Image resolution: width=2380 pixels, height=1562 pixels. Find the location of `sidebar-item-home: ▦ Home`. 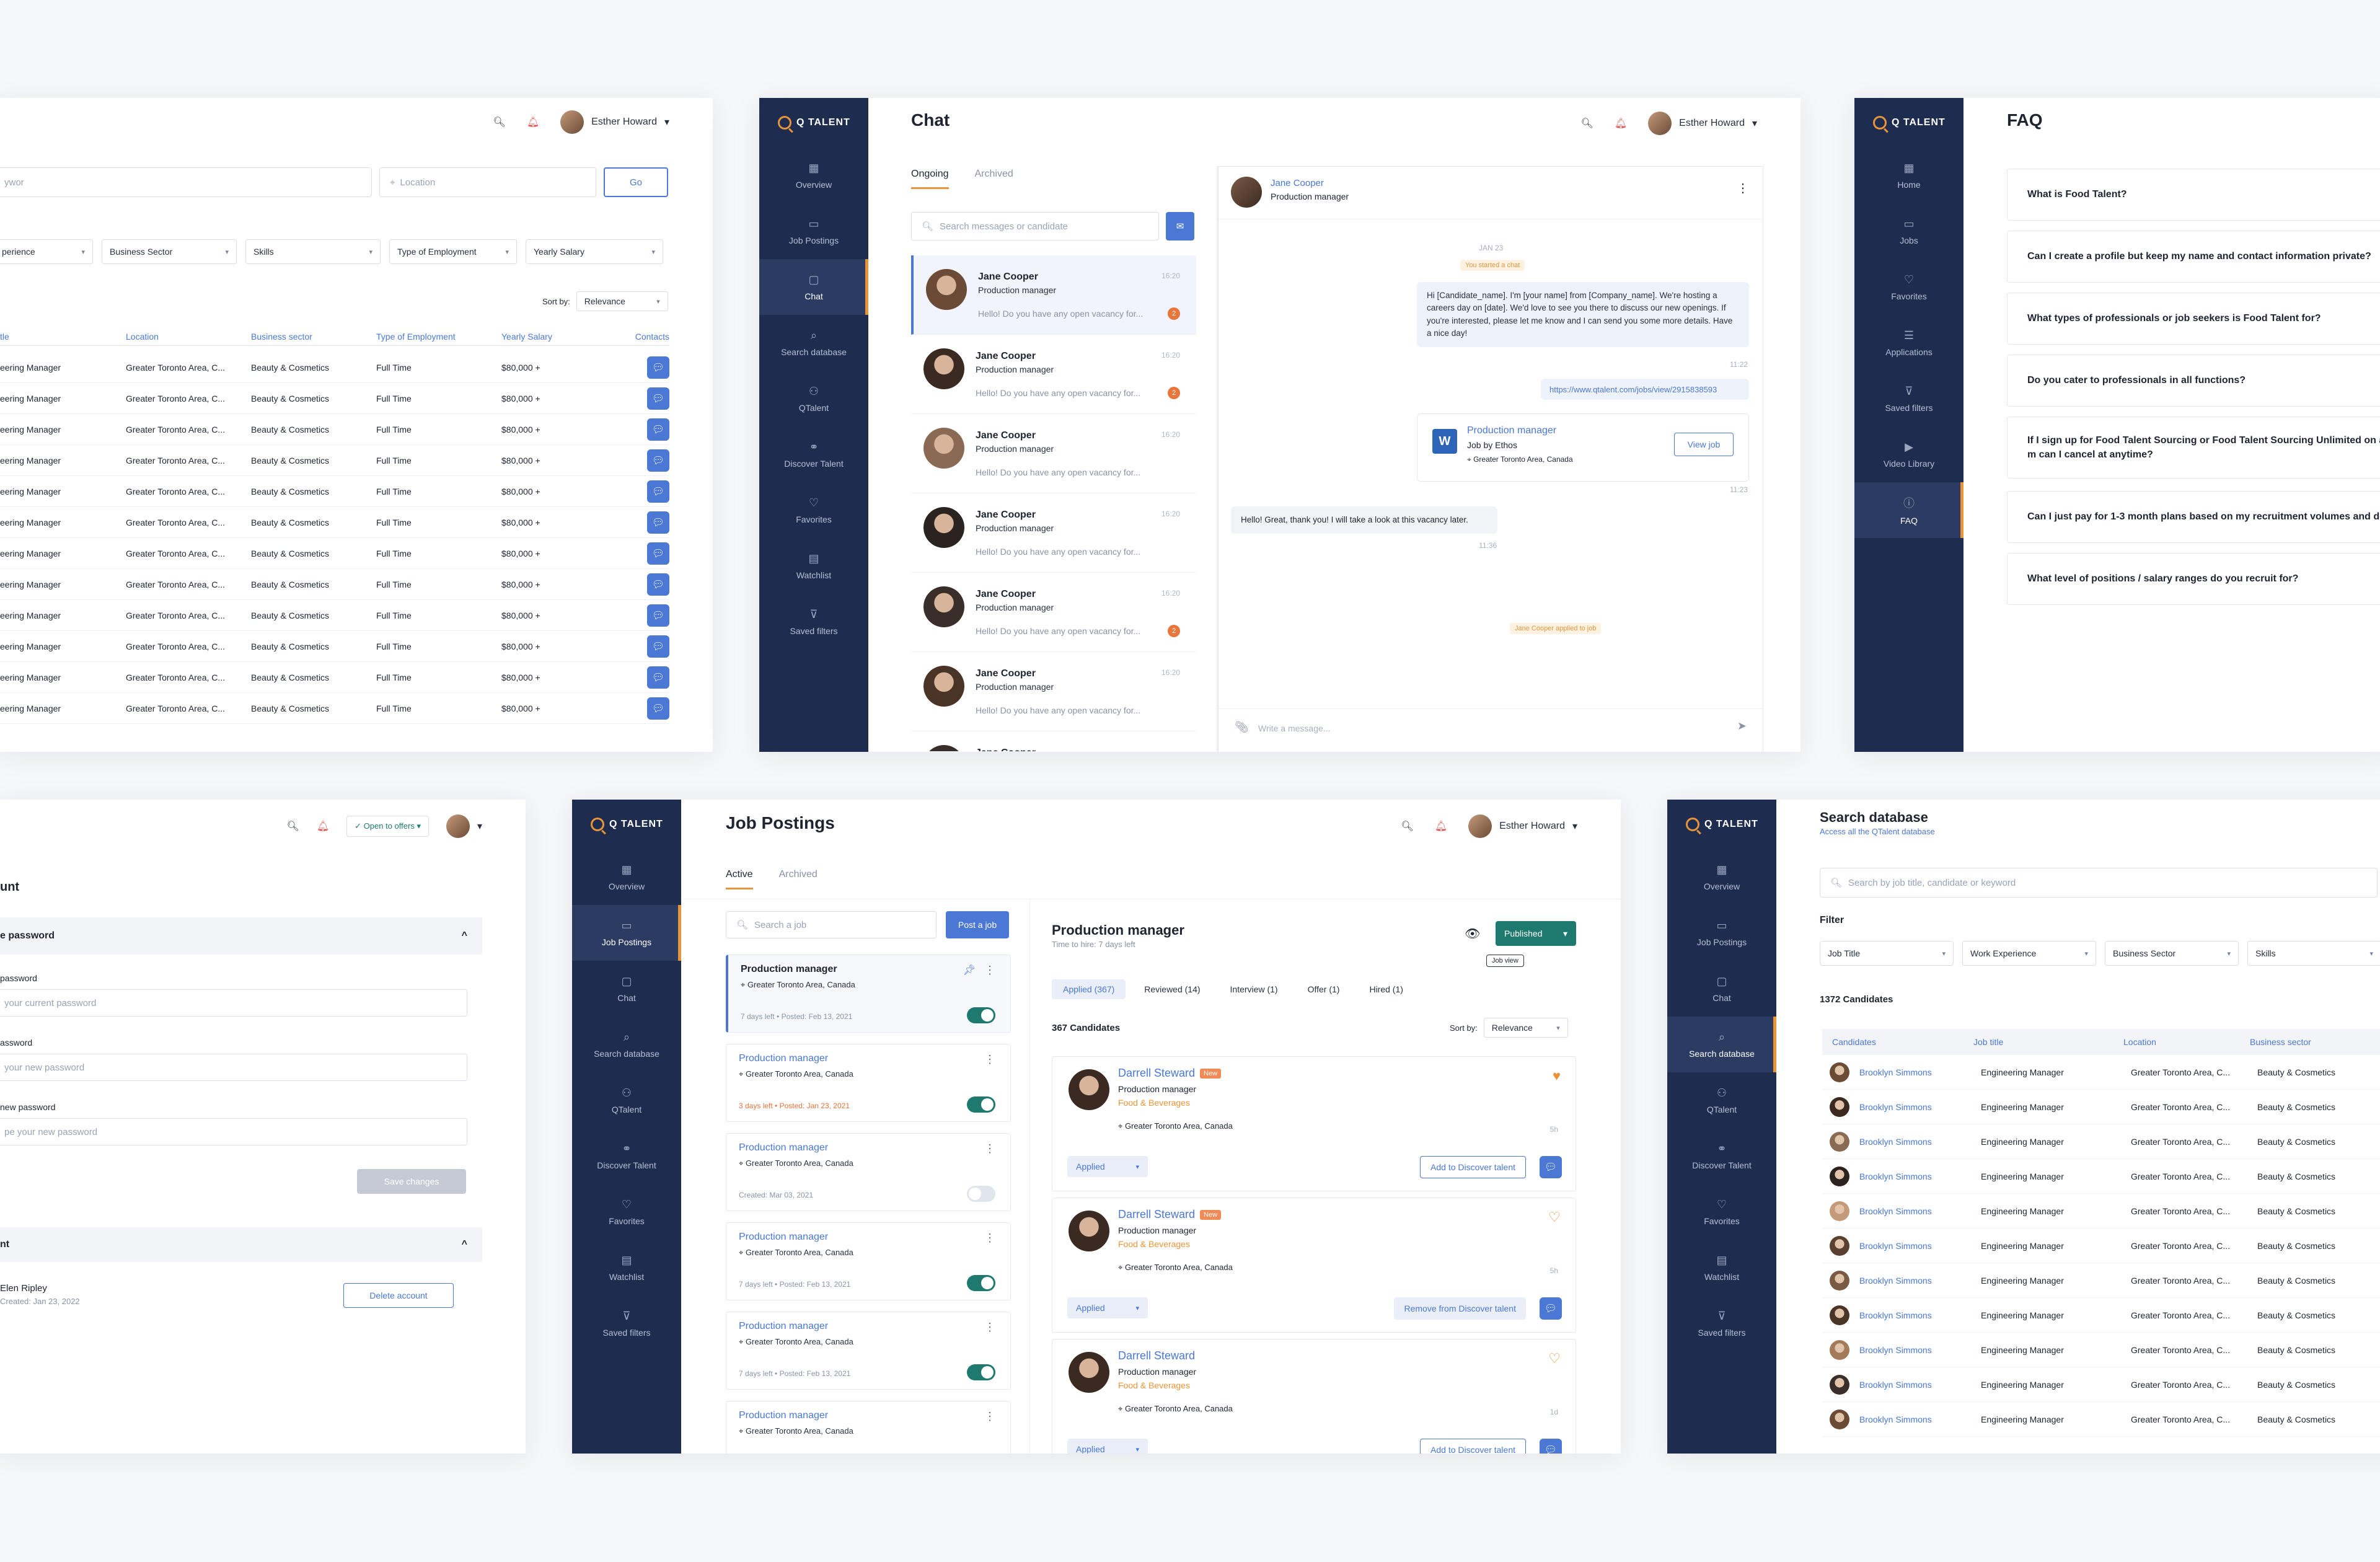

sidebar-item-home: ▦ Home is located at coordinates (1908, 176).